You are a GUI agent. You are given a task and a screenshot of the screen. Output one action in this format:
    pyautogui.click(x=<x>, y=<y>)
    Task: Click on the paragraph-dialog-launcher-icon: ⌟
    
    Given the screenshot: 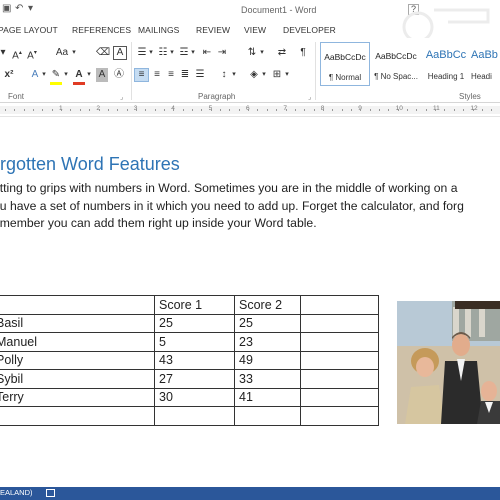 What is the action you would take?
    pyautogui.click(x=309, y=97)
    